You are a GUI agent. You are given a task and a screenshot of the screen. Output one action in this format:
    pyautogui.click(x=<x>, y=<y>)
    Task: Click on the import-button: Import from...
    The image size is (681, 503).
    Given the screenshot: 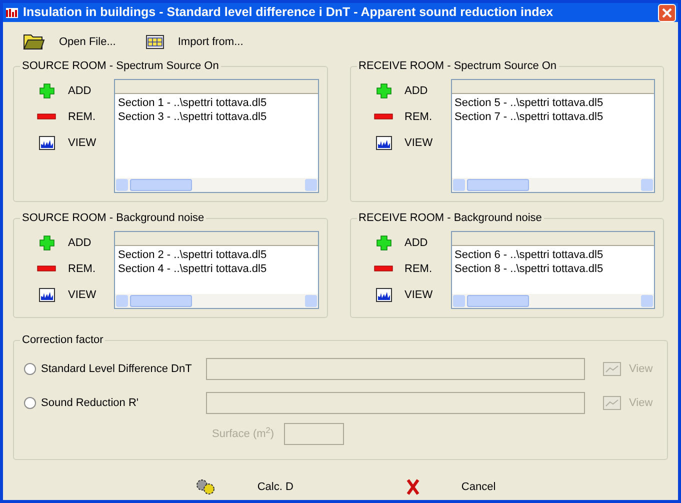 What is the action you would take?
    pyautogui.click(x=195, y=42)
    